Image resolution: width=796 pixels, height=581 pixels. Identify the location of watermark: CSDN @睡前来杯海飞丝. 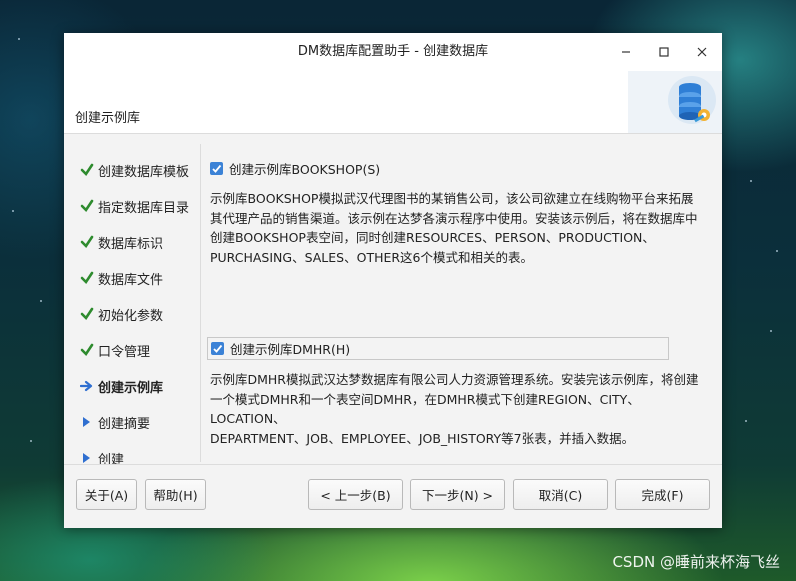
(696, 562).